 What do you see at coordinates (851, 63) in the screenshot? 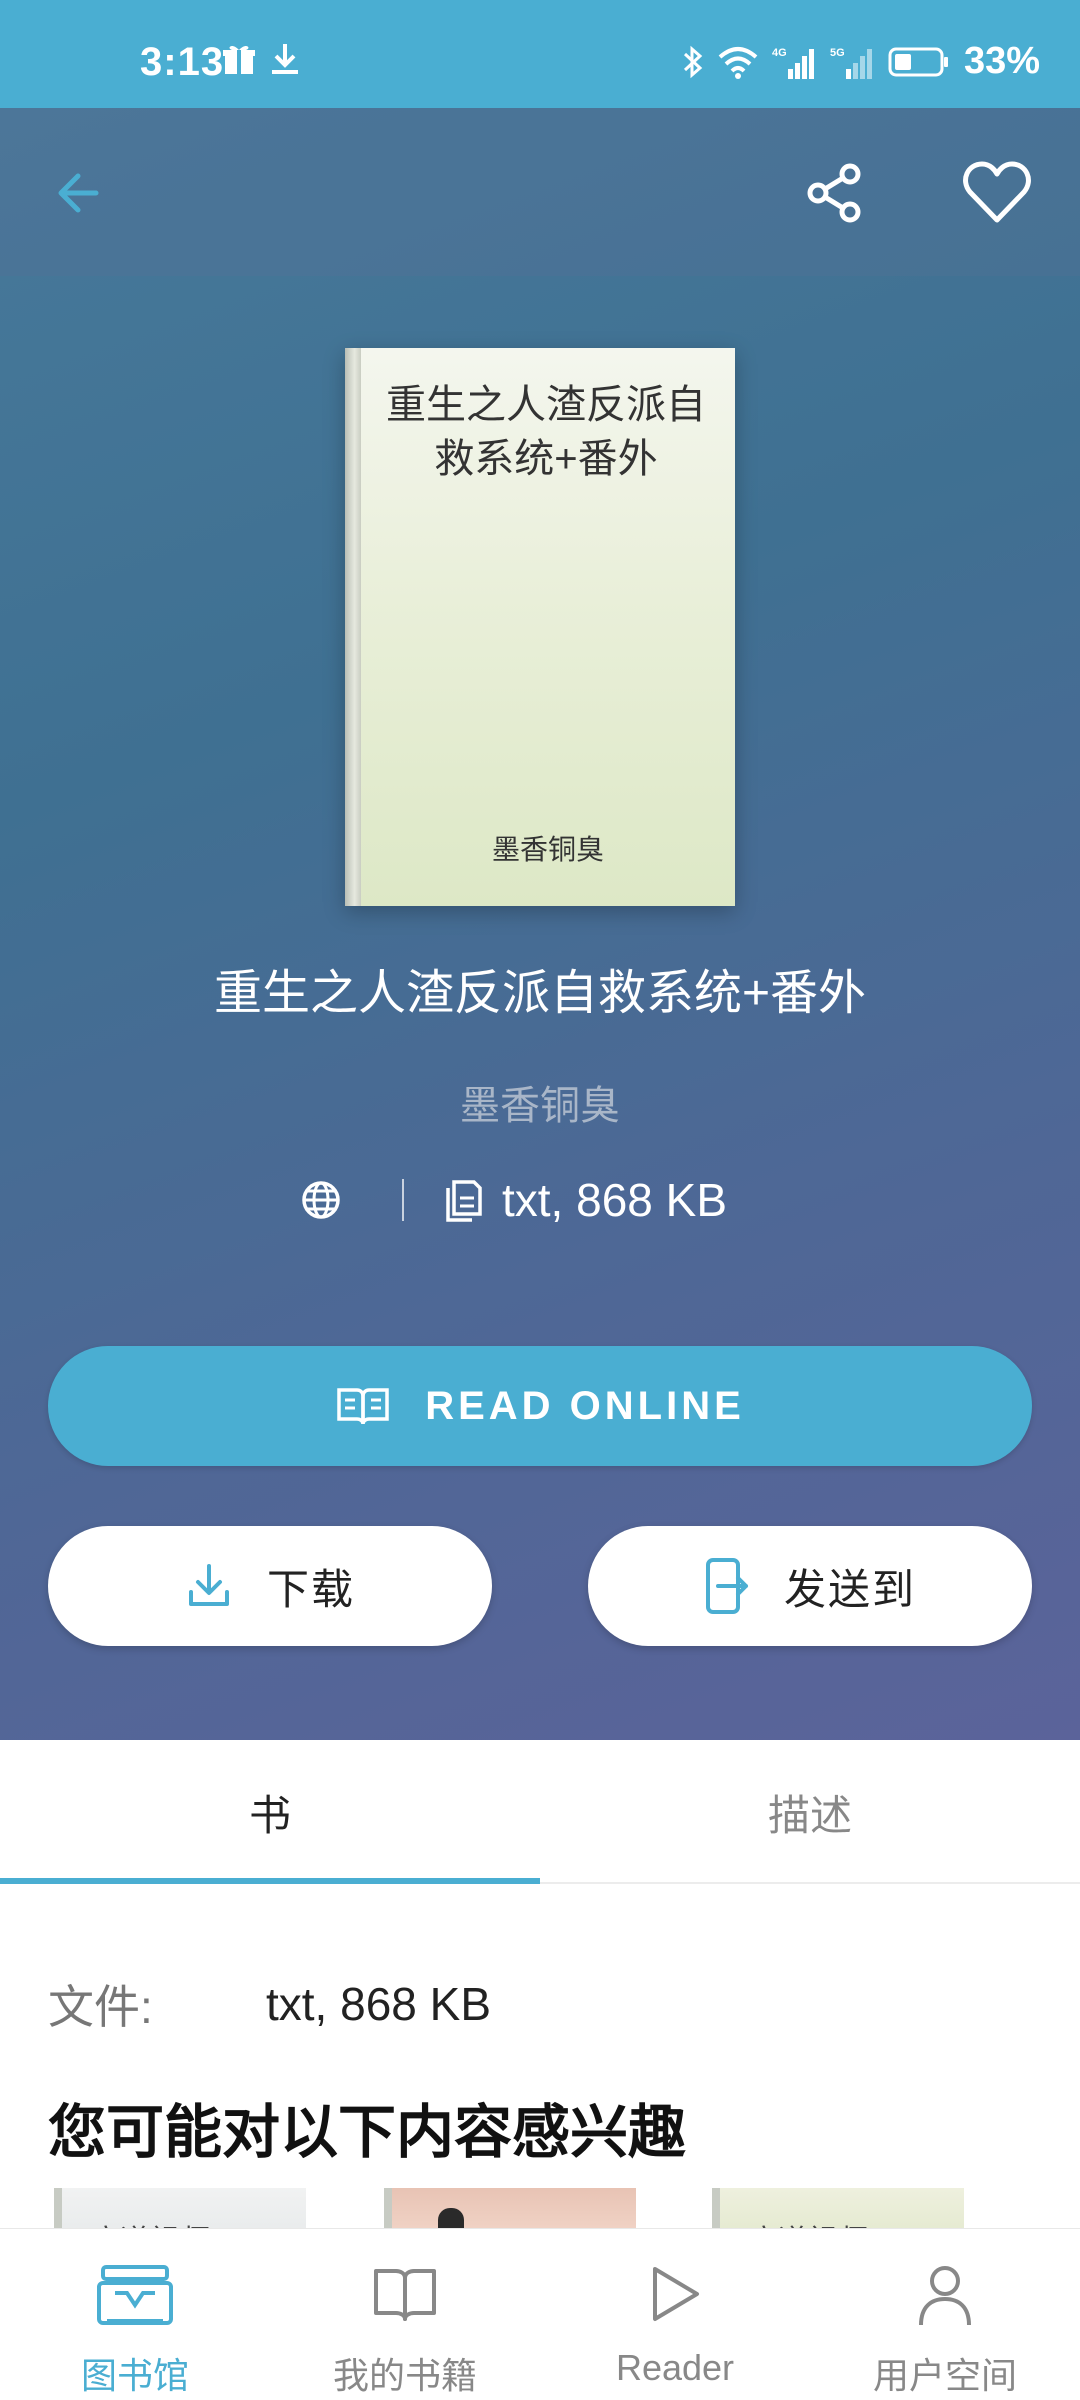
I see `signal-5g-icon: 5G` at bounding box center [851, 63].